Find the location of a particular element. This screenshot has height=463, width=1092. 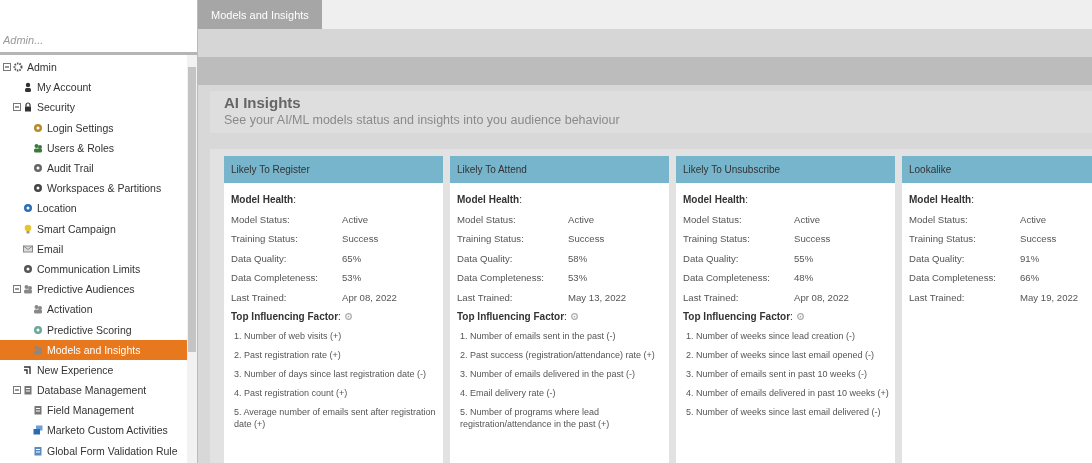

tree-item: Workspaces & Partitions is located at coordinates (109, 188).